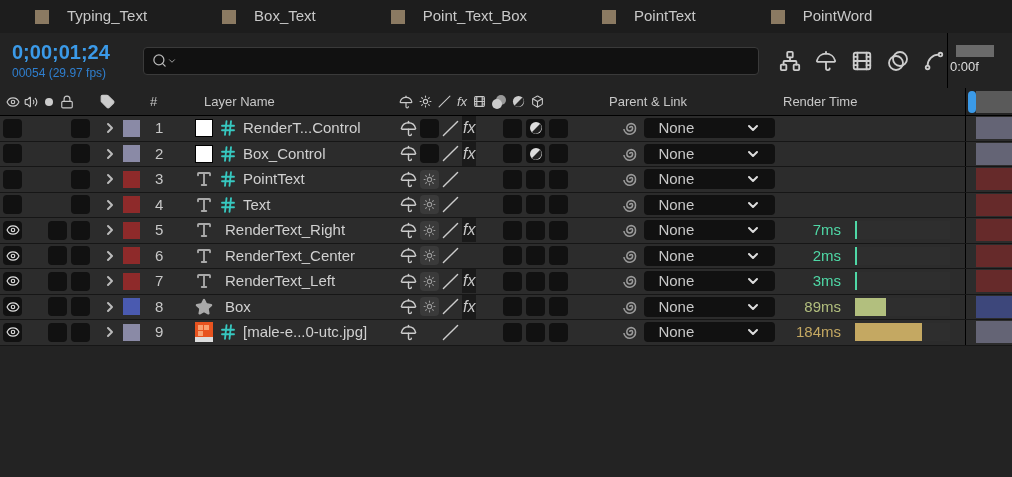  I want to click on flowchart-icon, so click(790, 60).